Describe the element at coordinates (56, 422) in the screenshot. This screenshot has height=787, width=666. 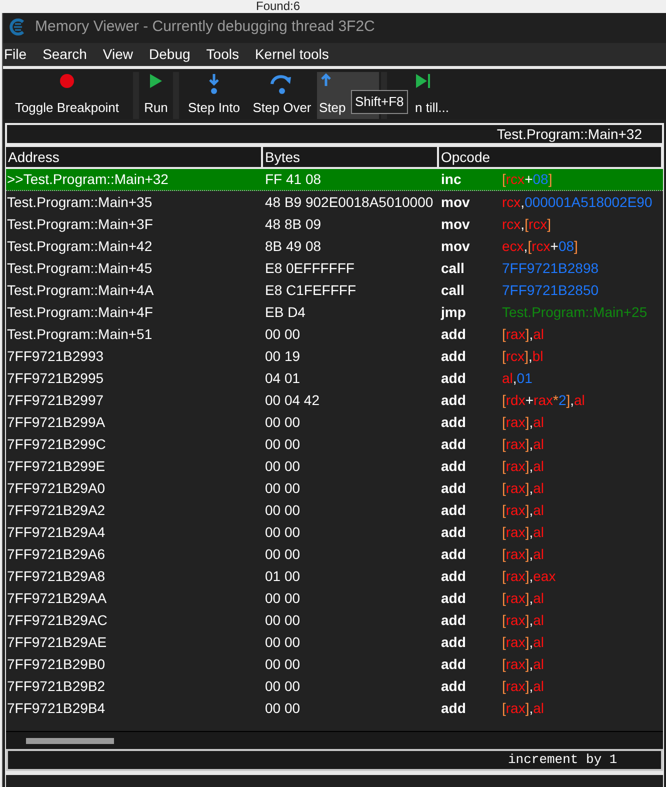
I see `address-cell-text: 7FF9721B299A` at that location.